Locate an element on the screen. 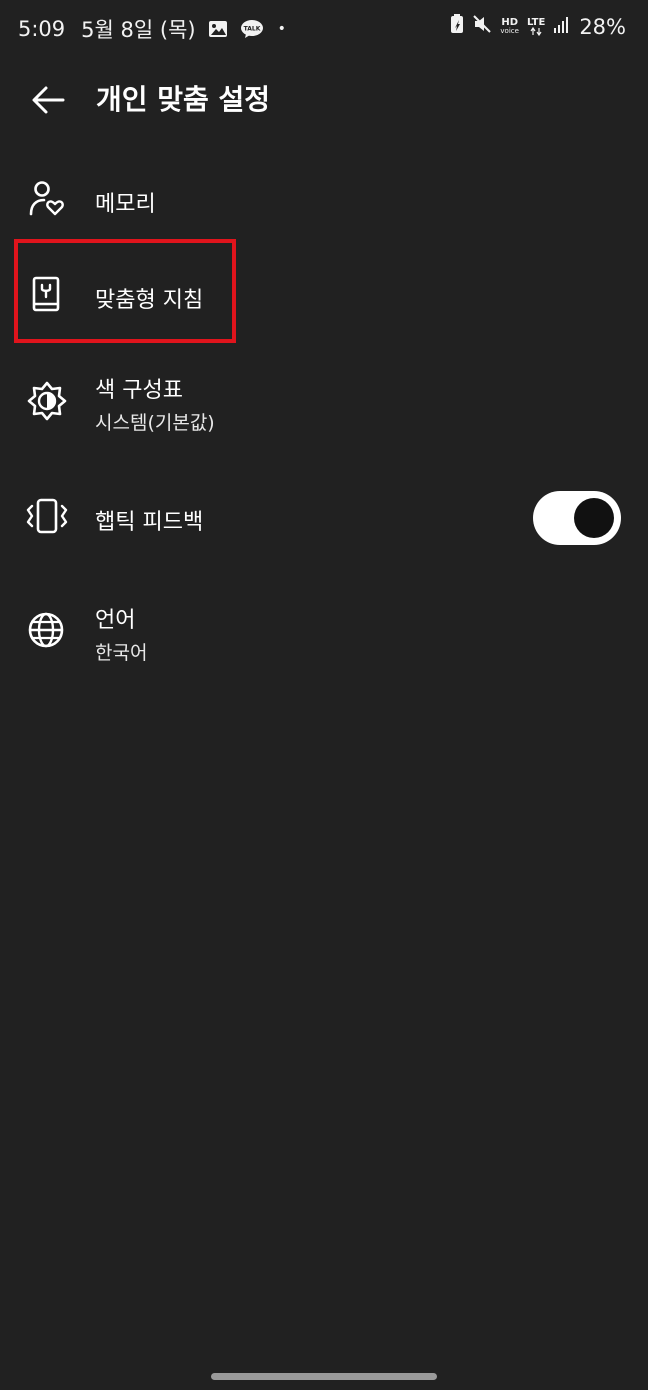  globe-icon is located at coordinates (46, 632).